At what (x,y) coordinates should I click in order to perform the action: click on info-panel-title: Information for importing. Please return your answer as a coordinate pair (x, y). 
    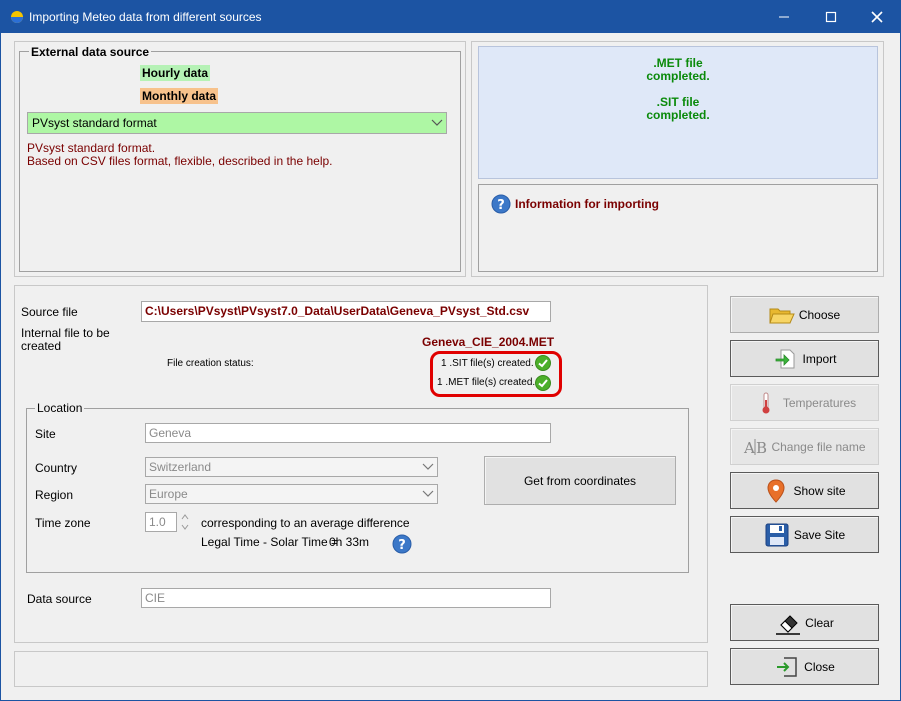
    Looking at the image, I should click on (587, 204).